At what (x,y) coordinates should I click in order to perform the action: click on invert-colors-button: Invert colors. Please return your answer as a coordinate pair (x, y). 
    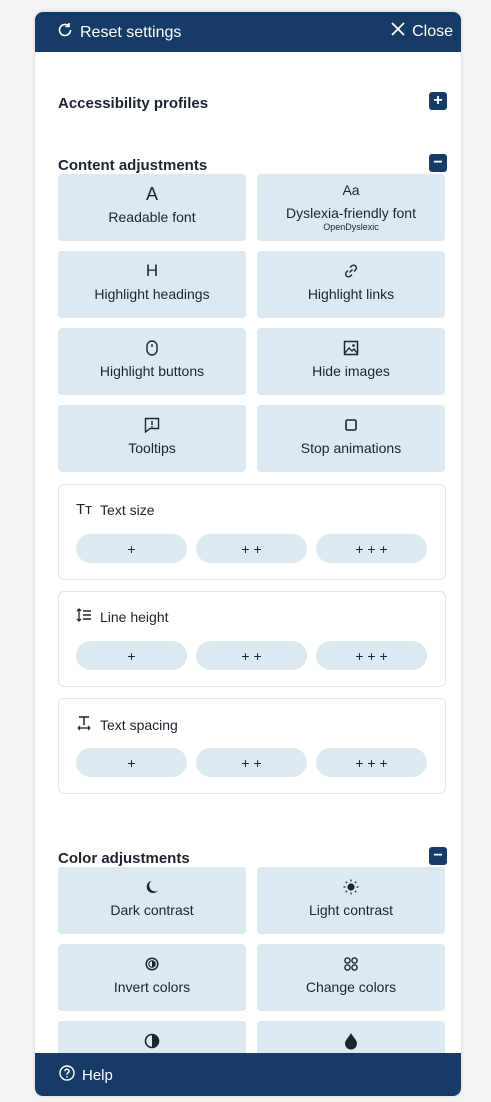
    Looking at the image, I should click on (152, 977).